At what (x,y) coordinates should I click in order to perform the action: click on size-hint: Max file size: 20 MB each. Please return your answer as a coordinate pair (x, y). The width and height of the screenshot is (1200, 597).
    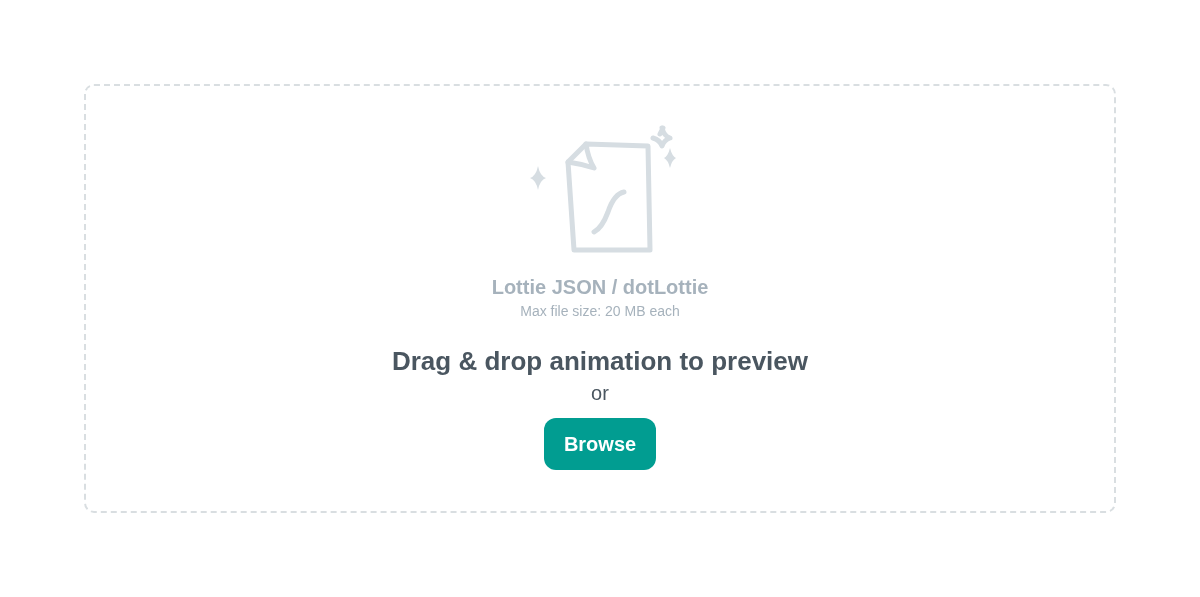
    Looking at the image, I should click on (600, 311).